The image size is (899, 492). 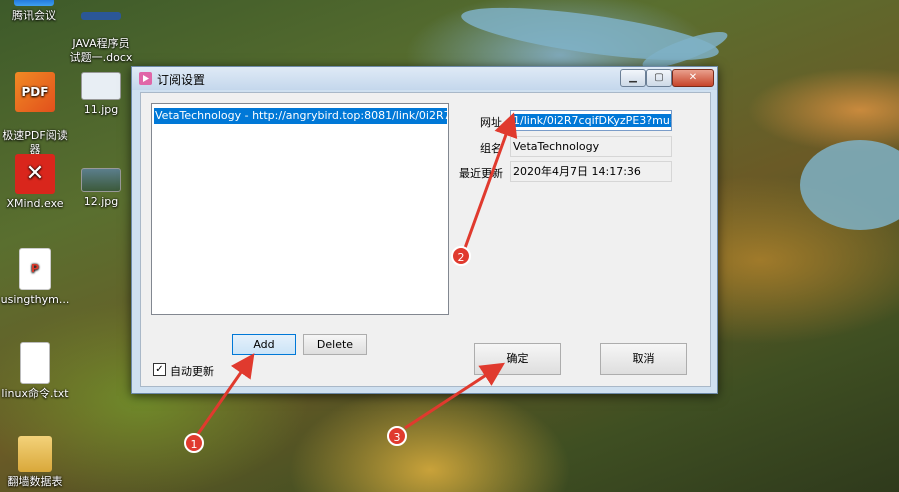 What do you see at coordinates (461, 256) in the screenshot?
I see `annotation-marker-2: 2` at bounding box center [461, 256].